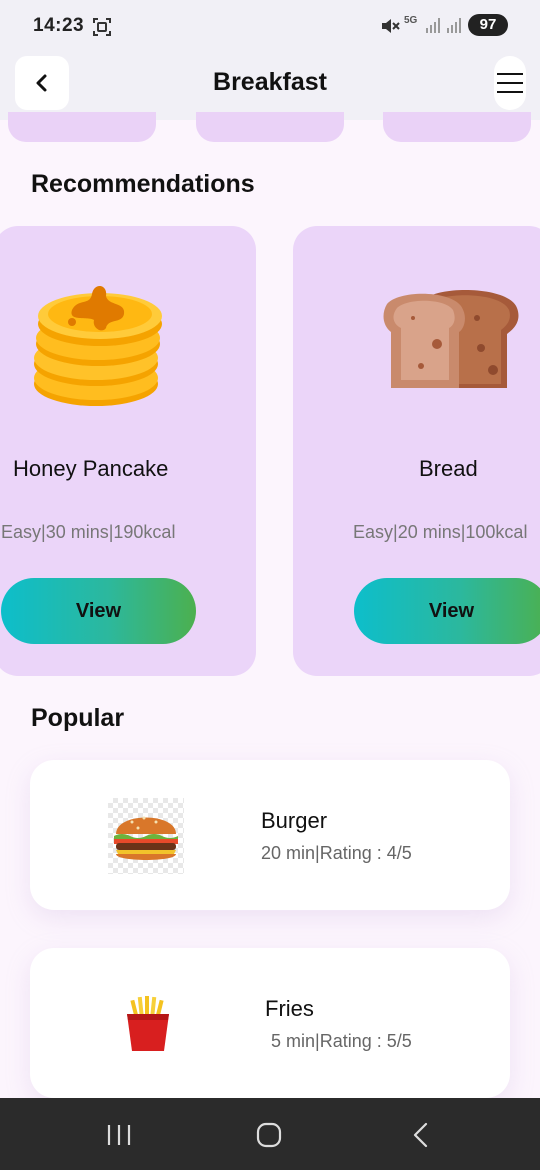 Image resolution: width=540 pixels, height=1170 pixels. I want to click on popular-item-meta: 20 min|Rating : 4/5, so click(336, 853).